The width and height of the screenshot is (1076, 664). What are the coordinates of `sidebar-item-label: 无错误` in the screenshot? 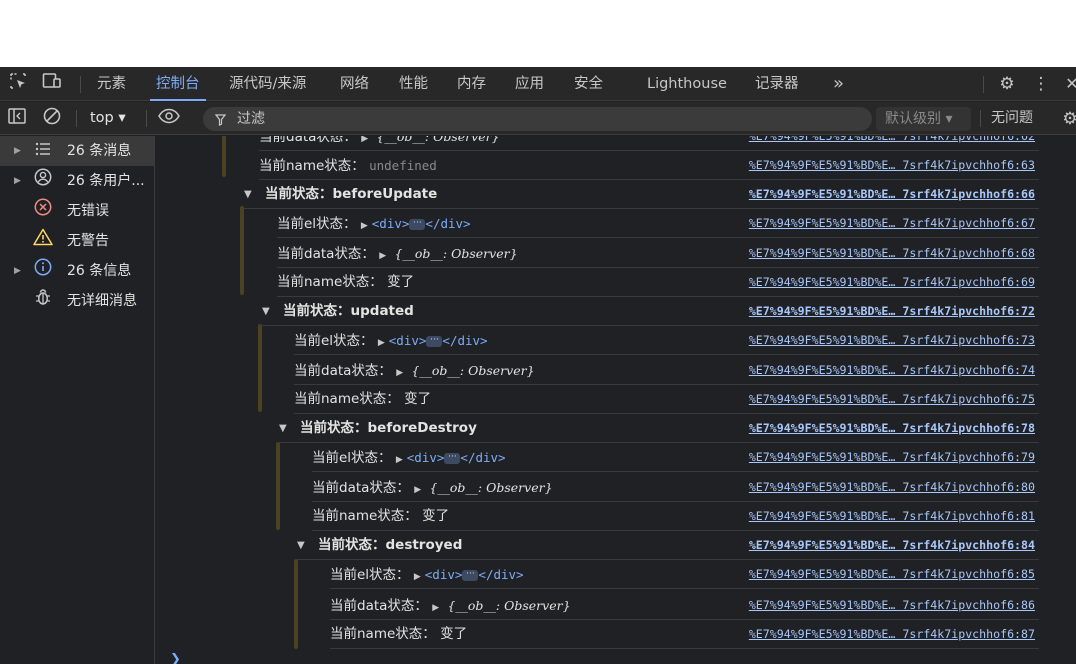 It's located at (88, 211).